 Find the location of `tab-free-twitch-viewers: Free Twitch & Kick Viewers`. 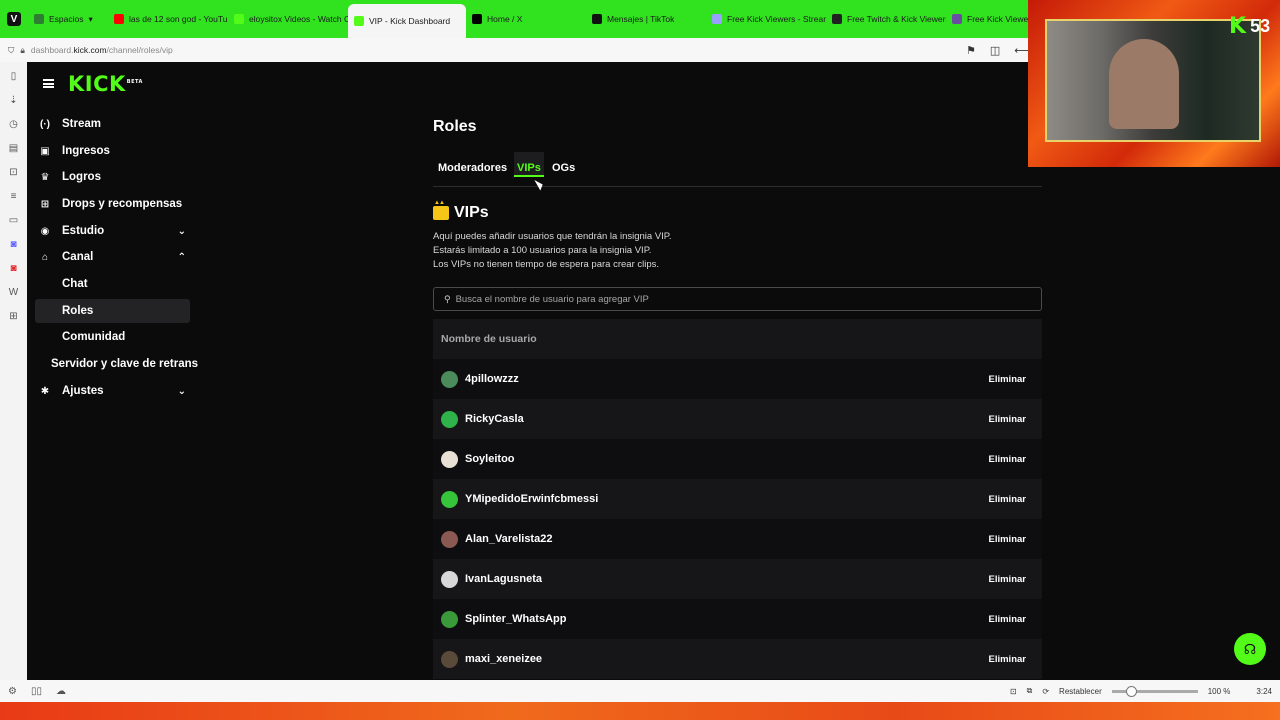

tab-free-twitch-viewers: Free Twitch & Kick Viewers is located at coordinates (886, 19).